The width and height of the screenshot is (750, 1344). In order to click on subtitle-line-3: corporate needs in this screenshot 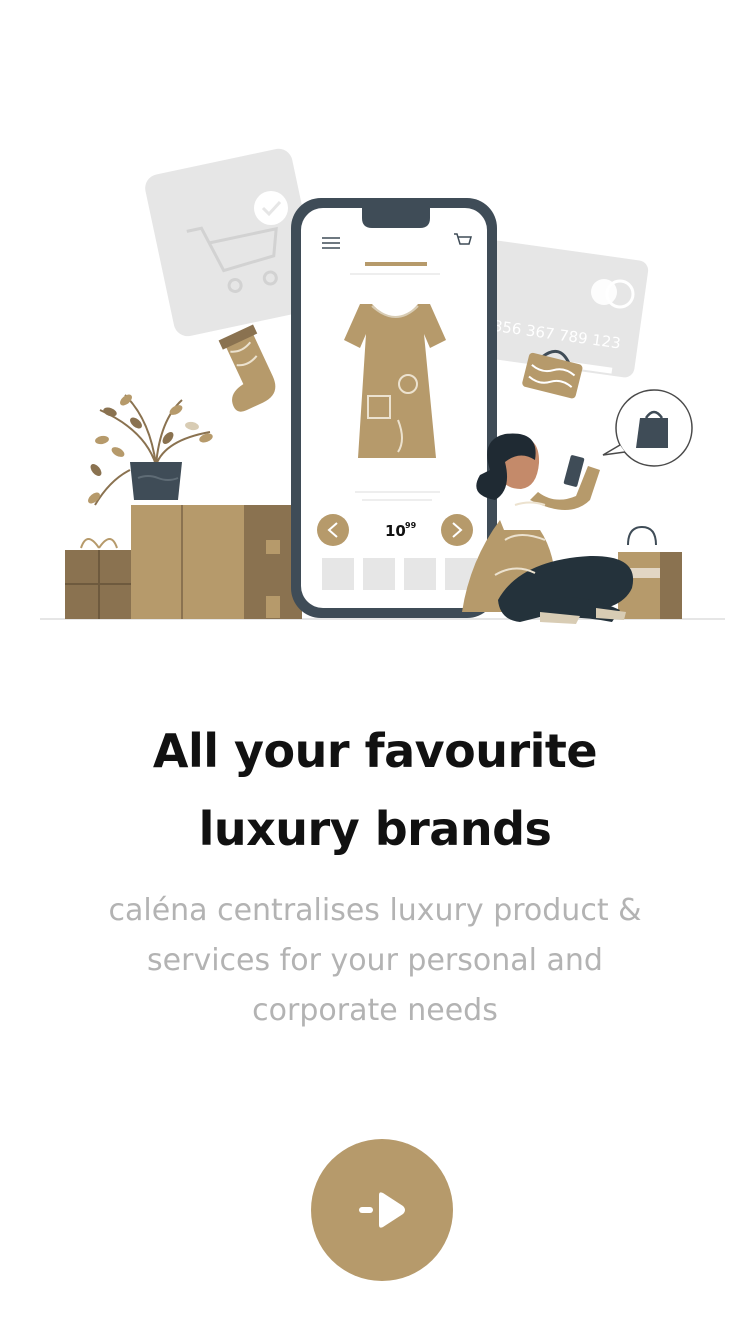, I will do `click(375, 1010)`.